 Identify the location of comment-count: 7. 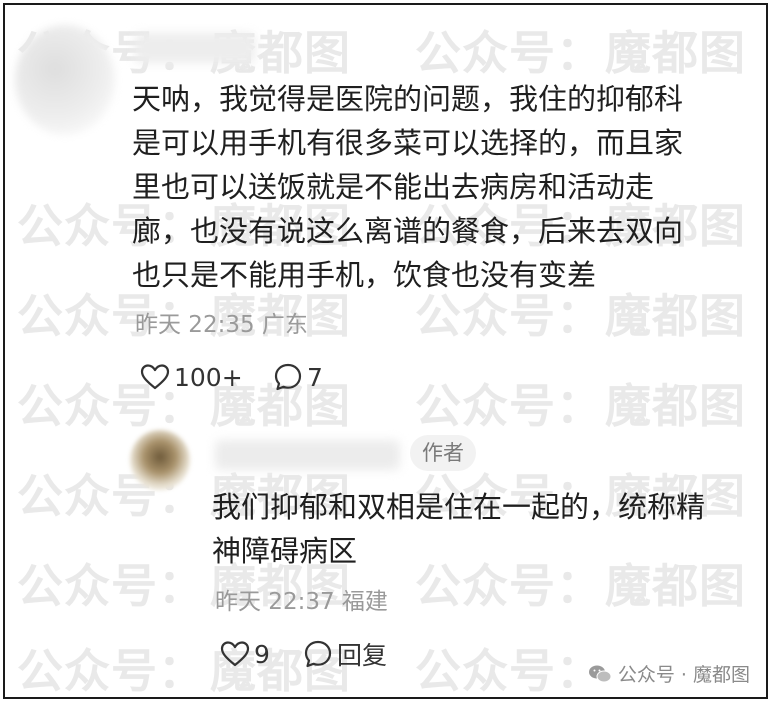
(315, 377).